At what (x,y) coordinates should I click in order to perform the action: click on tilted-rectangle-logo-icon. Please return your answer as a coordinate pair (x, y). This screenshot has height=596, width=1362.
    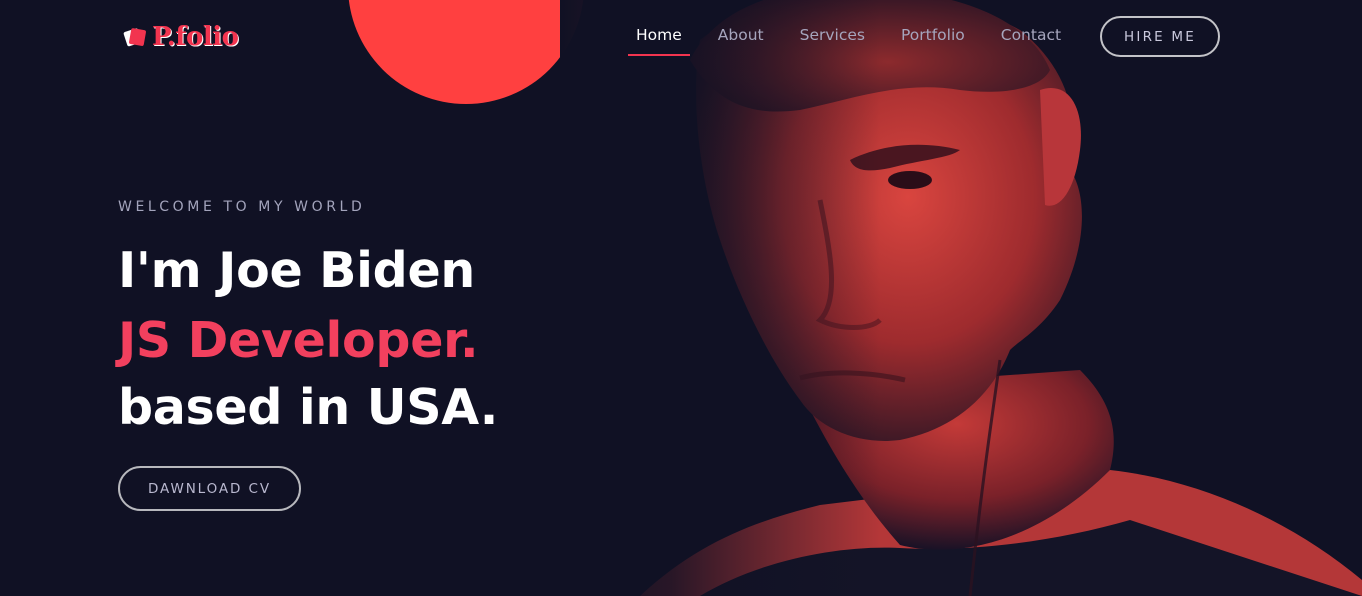
    Looking at the image, I should click on (135, 37).